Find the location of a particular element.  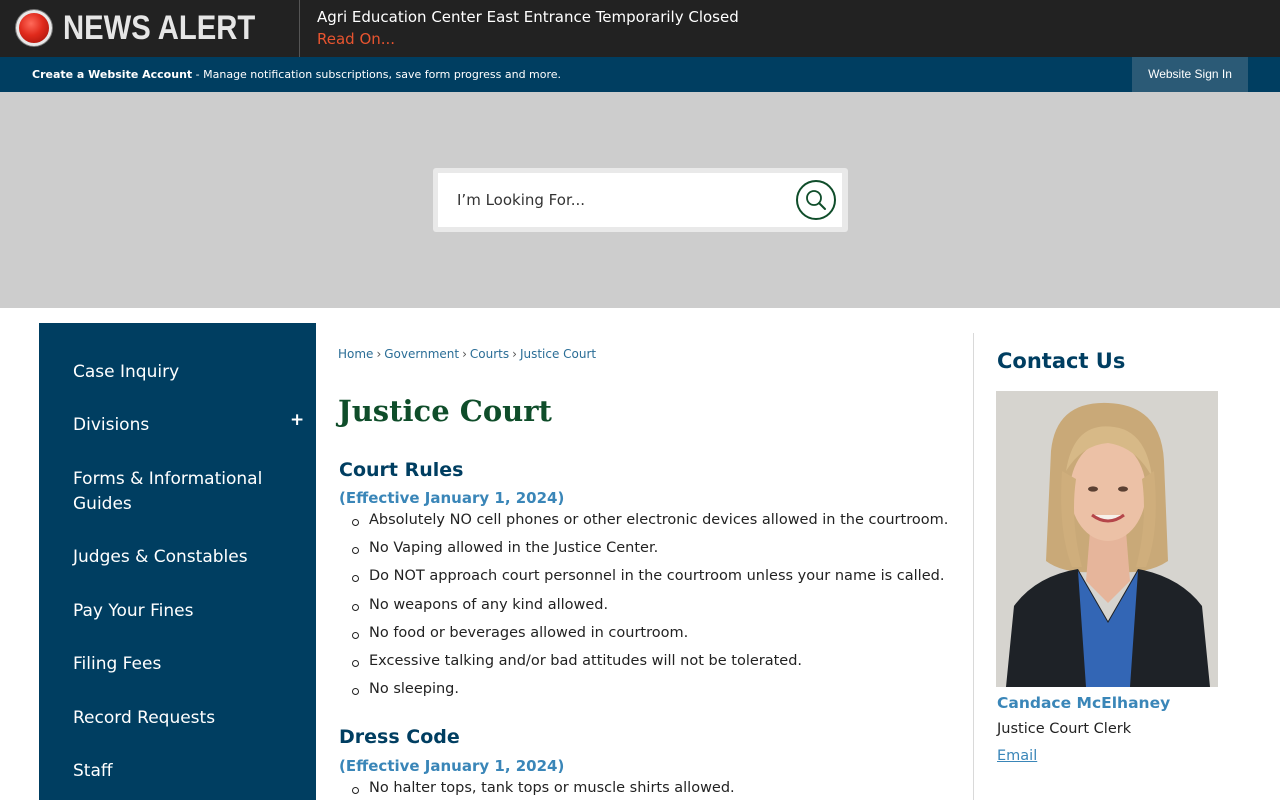

website-sign-in-button: Website Sign In is located at coordinates (1190, 74).